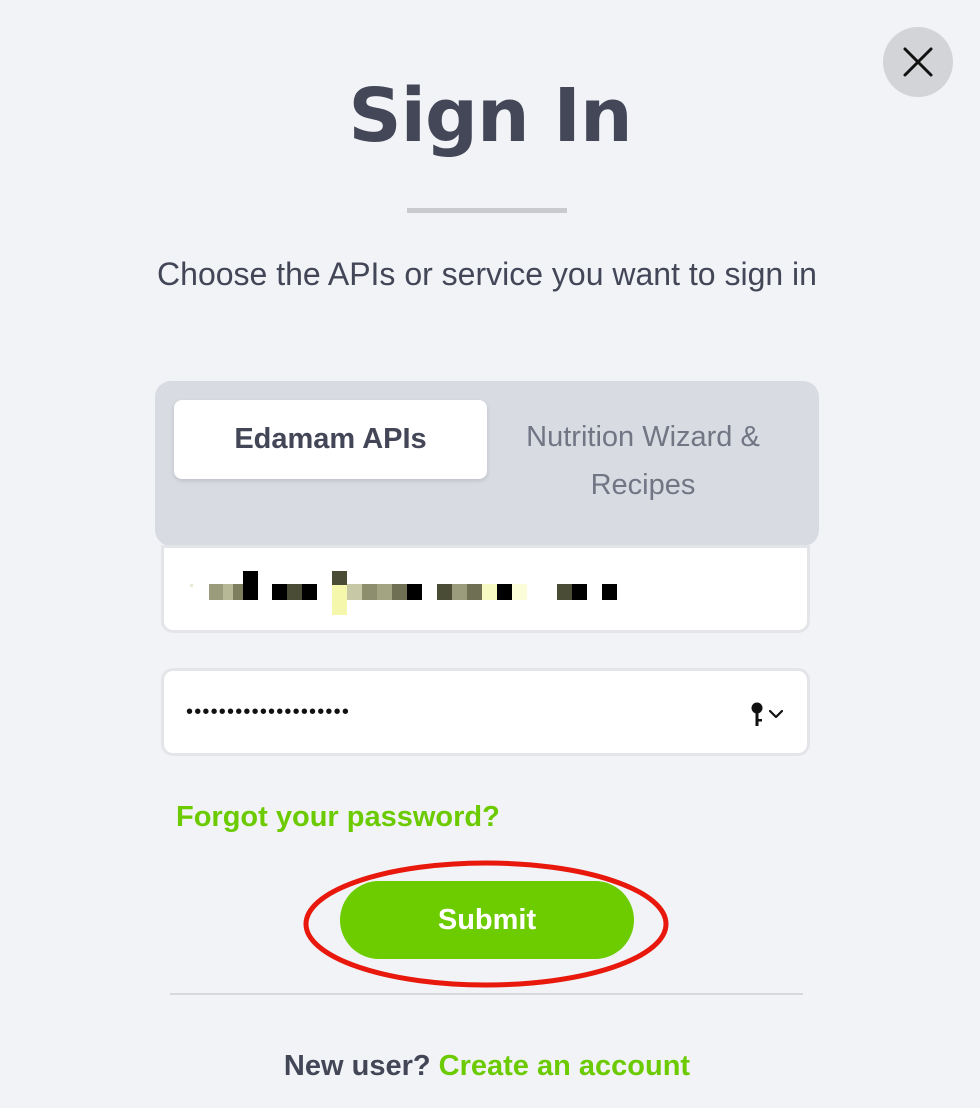  I want to click on create-account-link: Create an account, so click(564, 1066).